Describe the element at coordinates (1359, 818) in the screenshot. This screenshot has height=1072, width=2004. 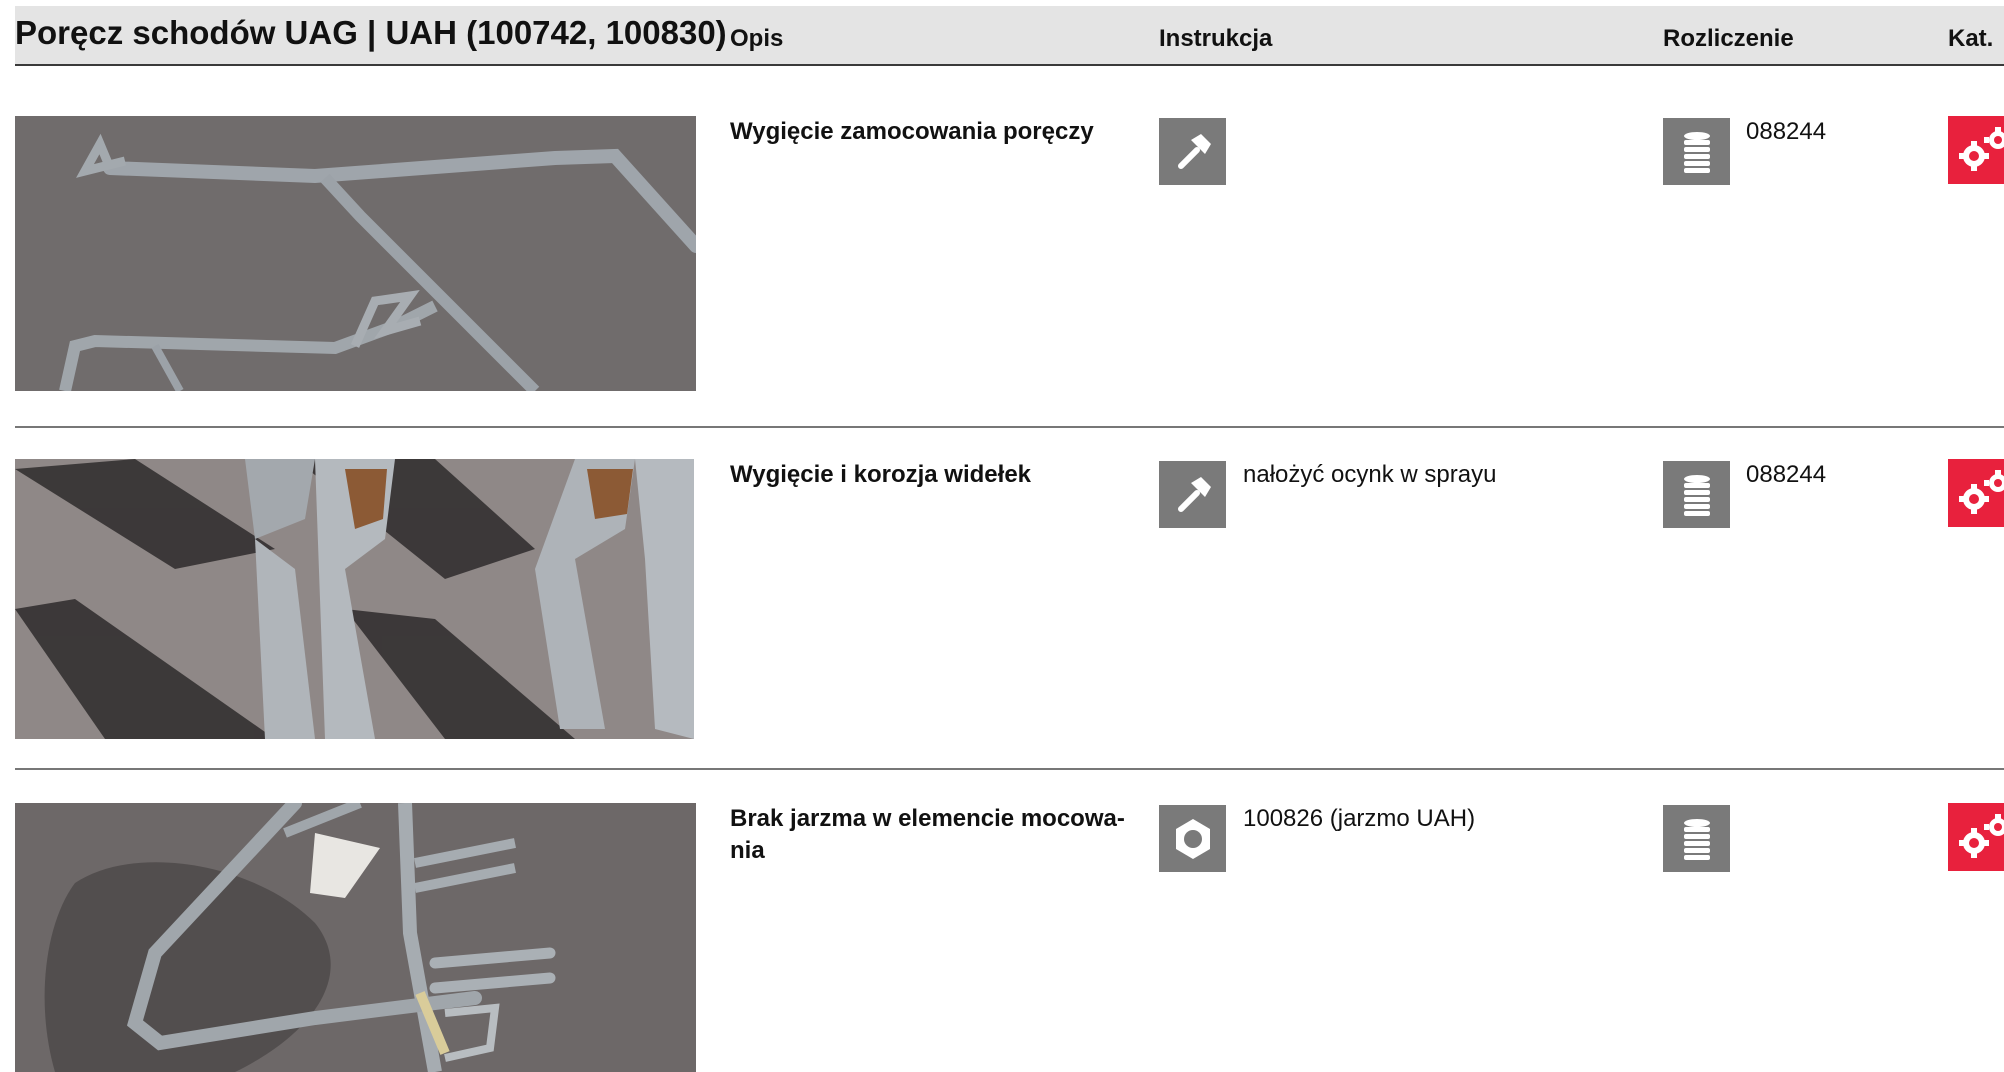
I see `instruction-text: 100826 (jarzmo UAH)` at that location.